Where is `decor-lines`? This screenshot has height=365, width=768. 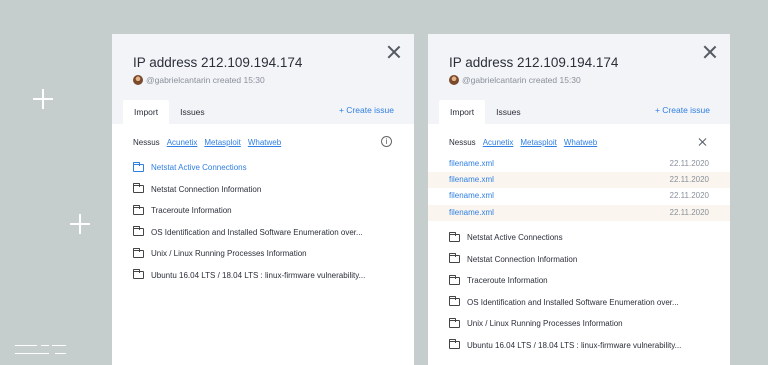 decor-lines is located at coordinates (41, 351).